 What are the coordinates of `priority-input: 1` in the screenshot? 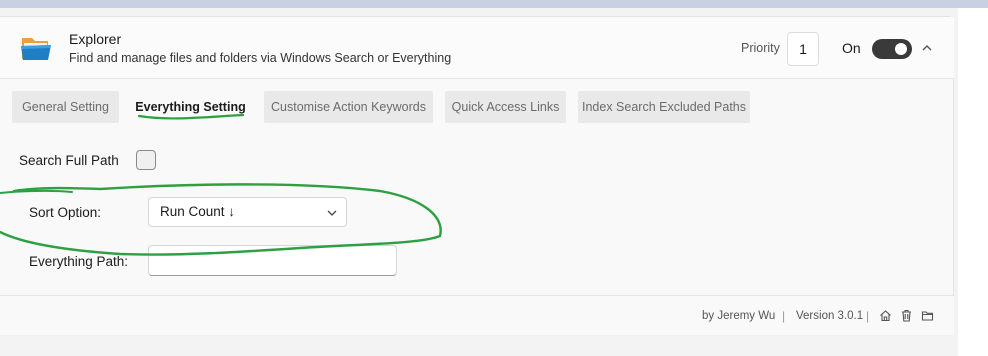 It's located at (803, 49).